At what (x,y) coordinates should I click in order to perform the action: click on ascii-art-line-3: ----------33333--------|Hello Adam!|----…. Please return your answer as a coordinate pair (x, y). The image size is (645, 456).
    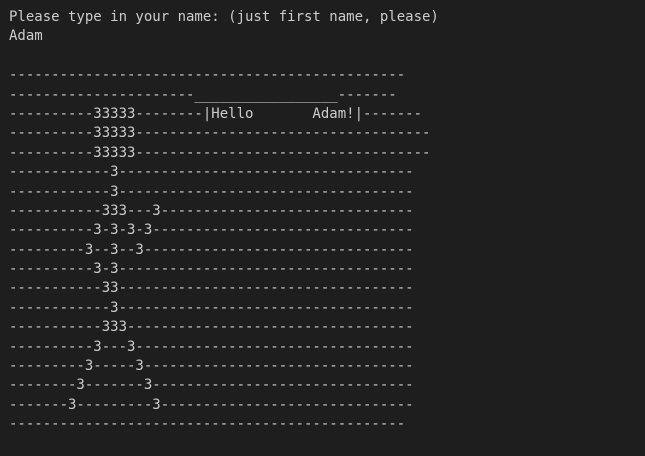
    Looking at the image, I should click on (216, 113).